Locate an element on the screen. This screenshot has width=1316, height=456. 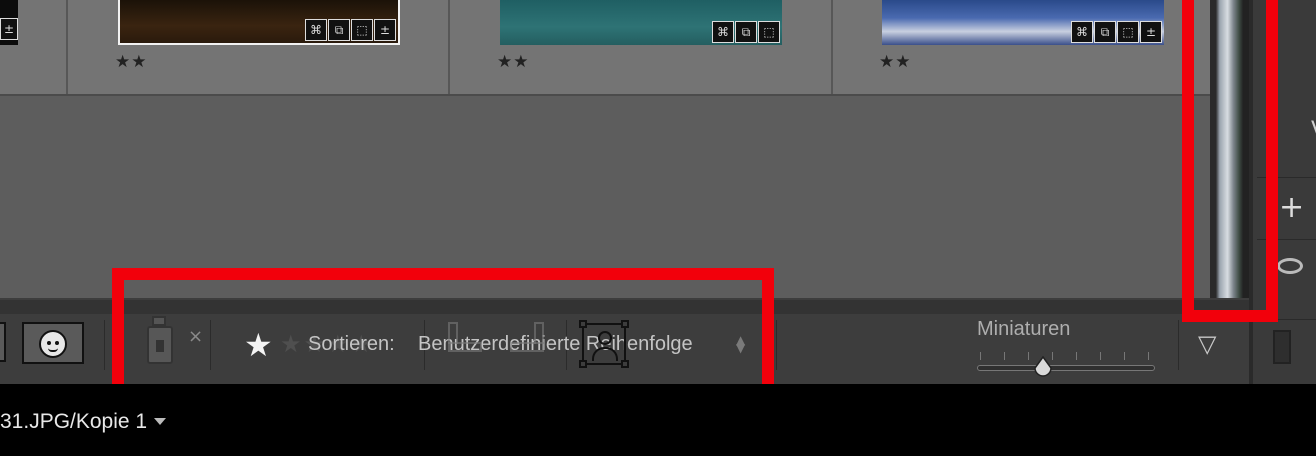
row-divider is located at coordinates (605, 95).